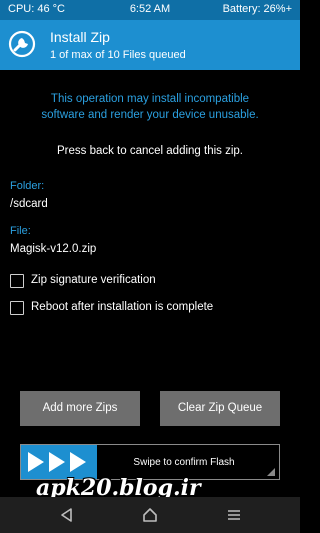  I want to click on zip-signature-label: Zip signature verification, so click(93, 280).